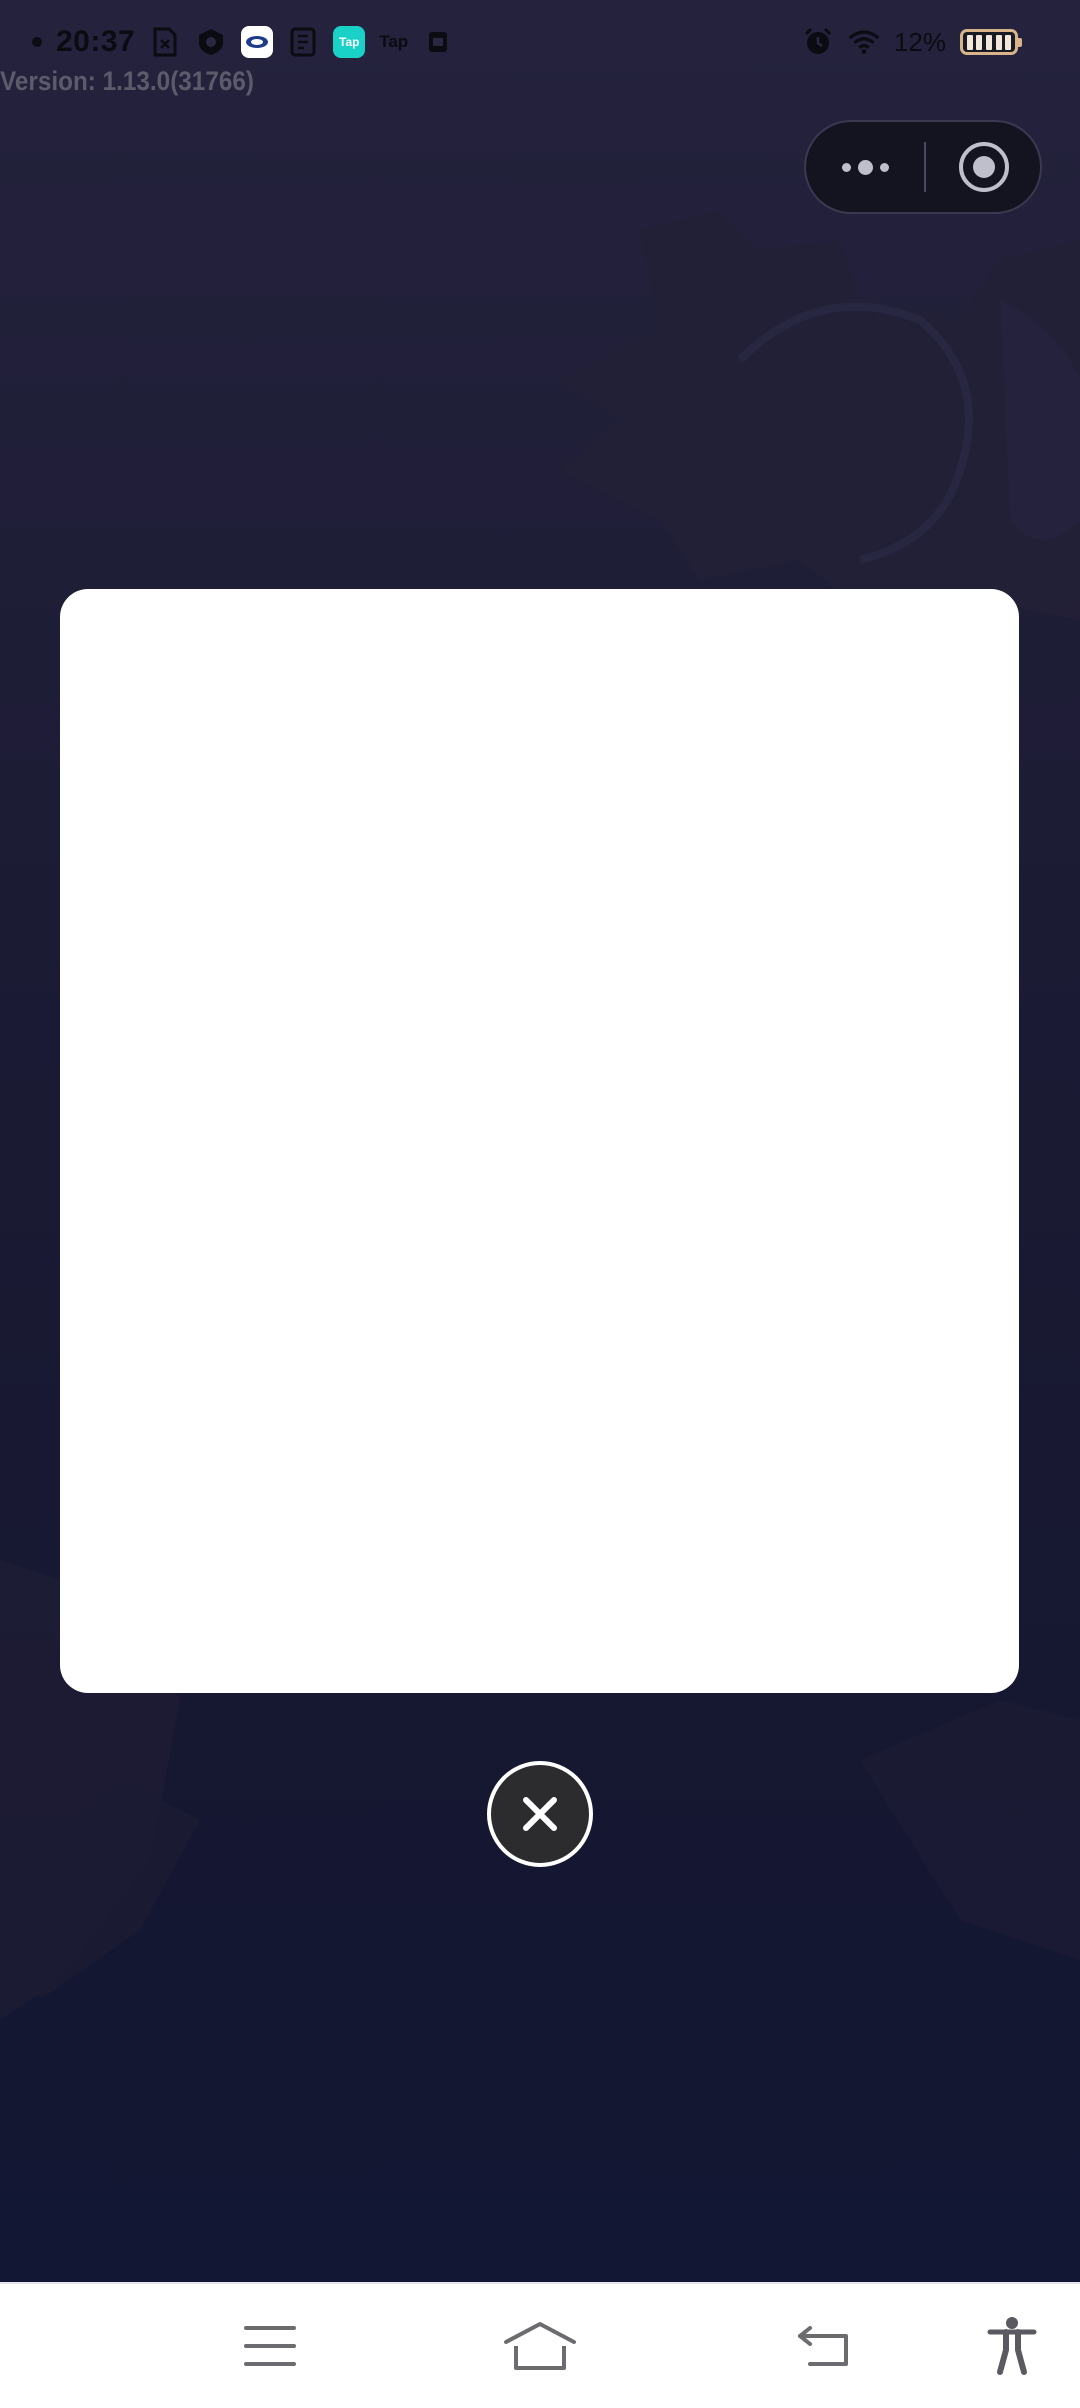  I want to click on close-x-icon, so click(540, 1814).